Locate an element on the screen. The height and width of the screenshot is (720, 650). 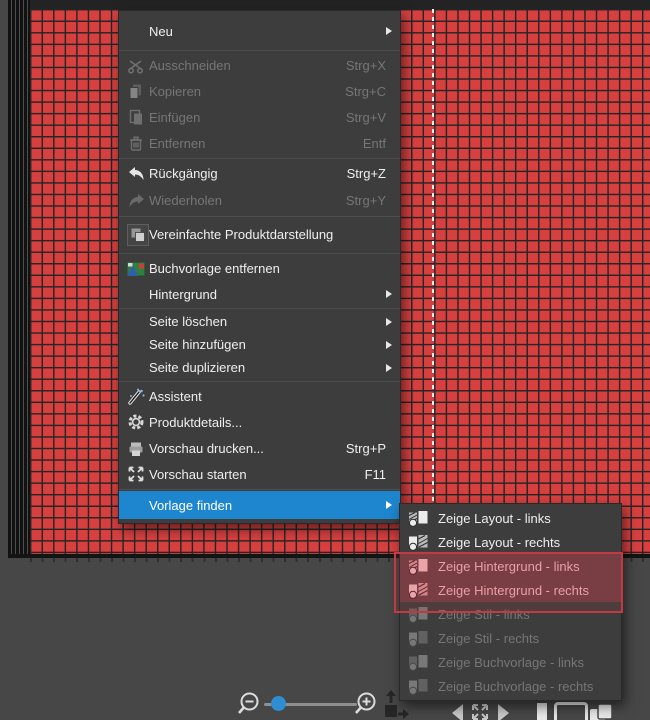
menu-item-vorschau-drucken: Vorschau drucken... Strg+P is located at coordinates (259, 448).